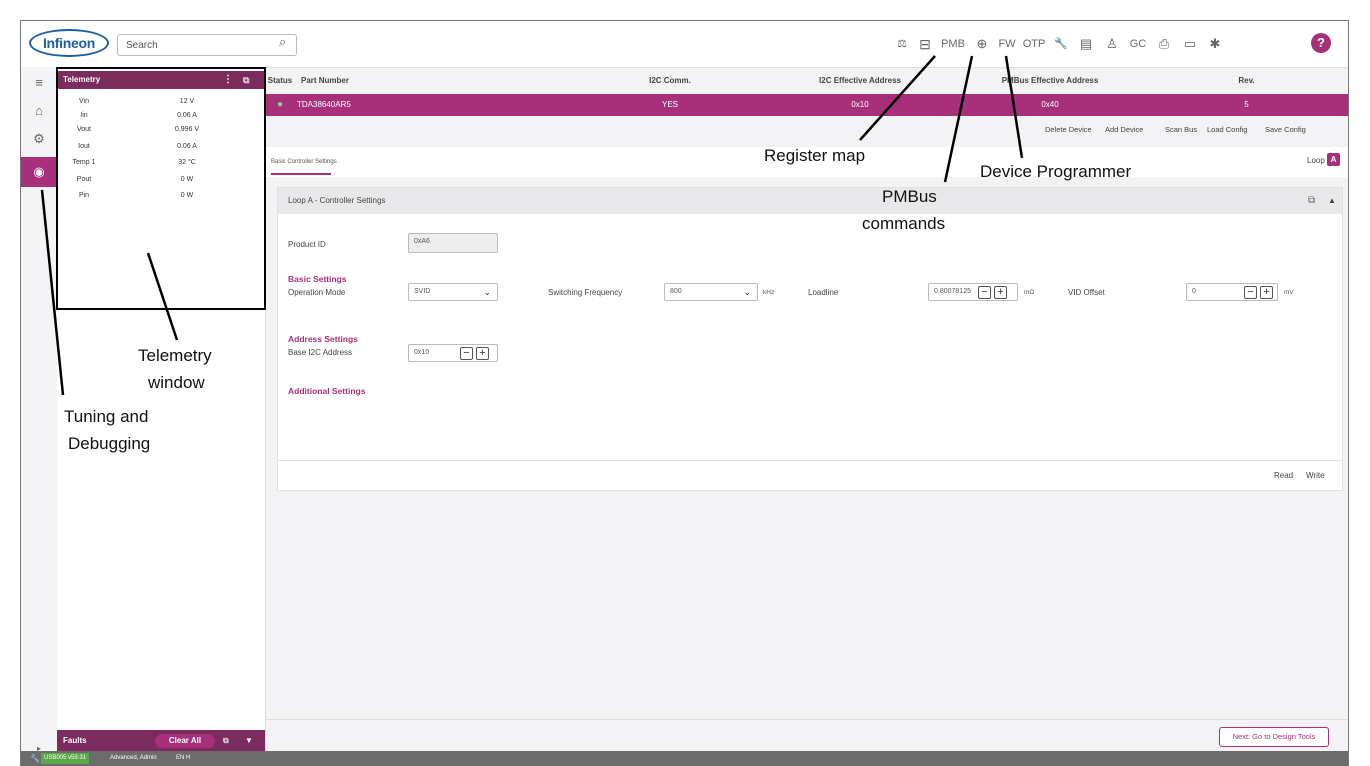 The width and height of the screenshot is (1370, 766). I want to click on telemetry-pointer-line, so click(162, 296).